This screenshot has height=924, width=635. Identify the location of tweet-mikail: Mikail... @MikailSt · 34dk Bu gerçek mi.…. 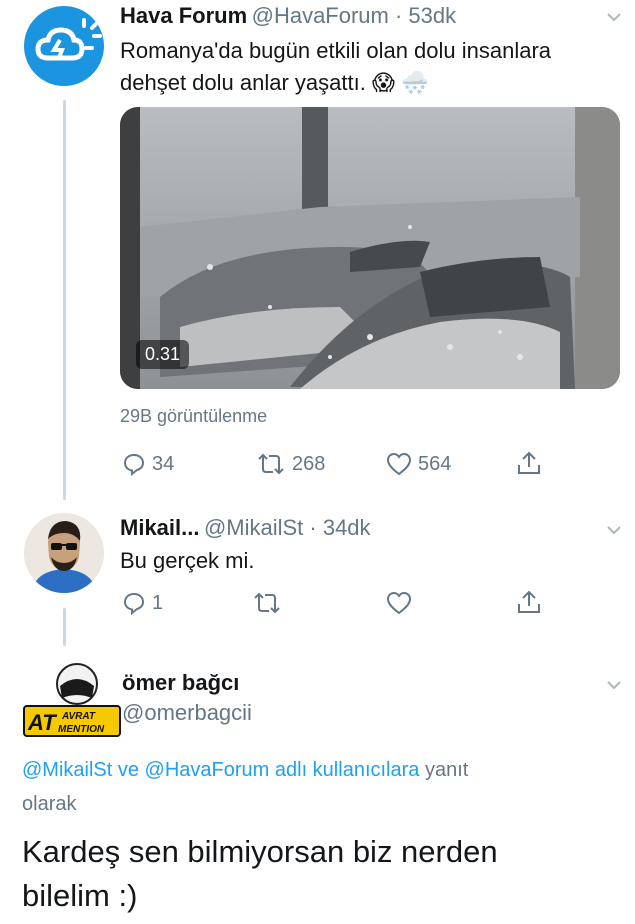
(317, 565).